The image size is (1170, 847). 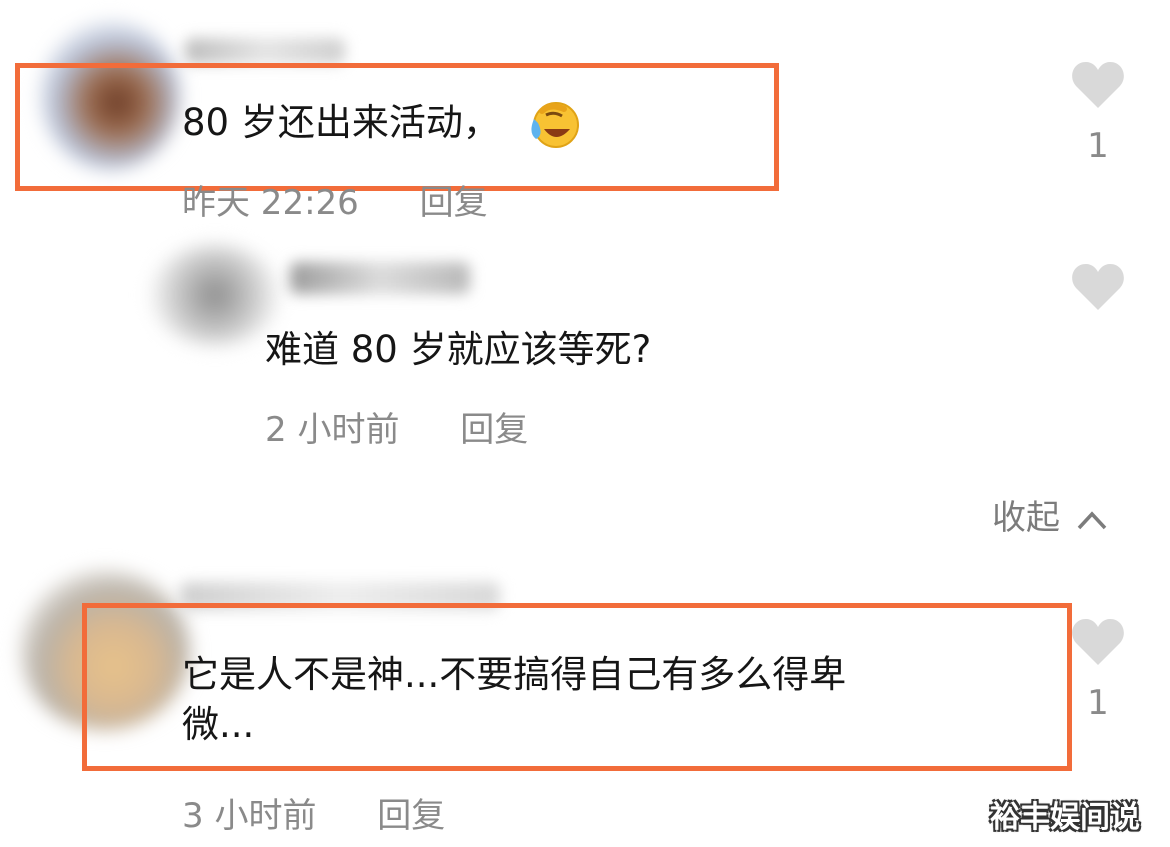 I want to click on collapse-replies-button: 收起, so click(x=1050, y=514).